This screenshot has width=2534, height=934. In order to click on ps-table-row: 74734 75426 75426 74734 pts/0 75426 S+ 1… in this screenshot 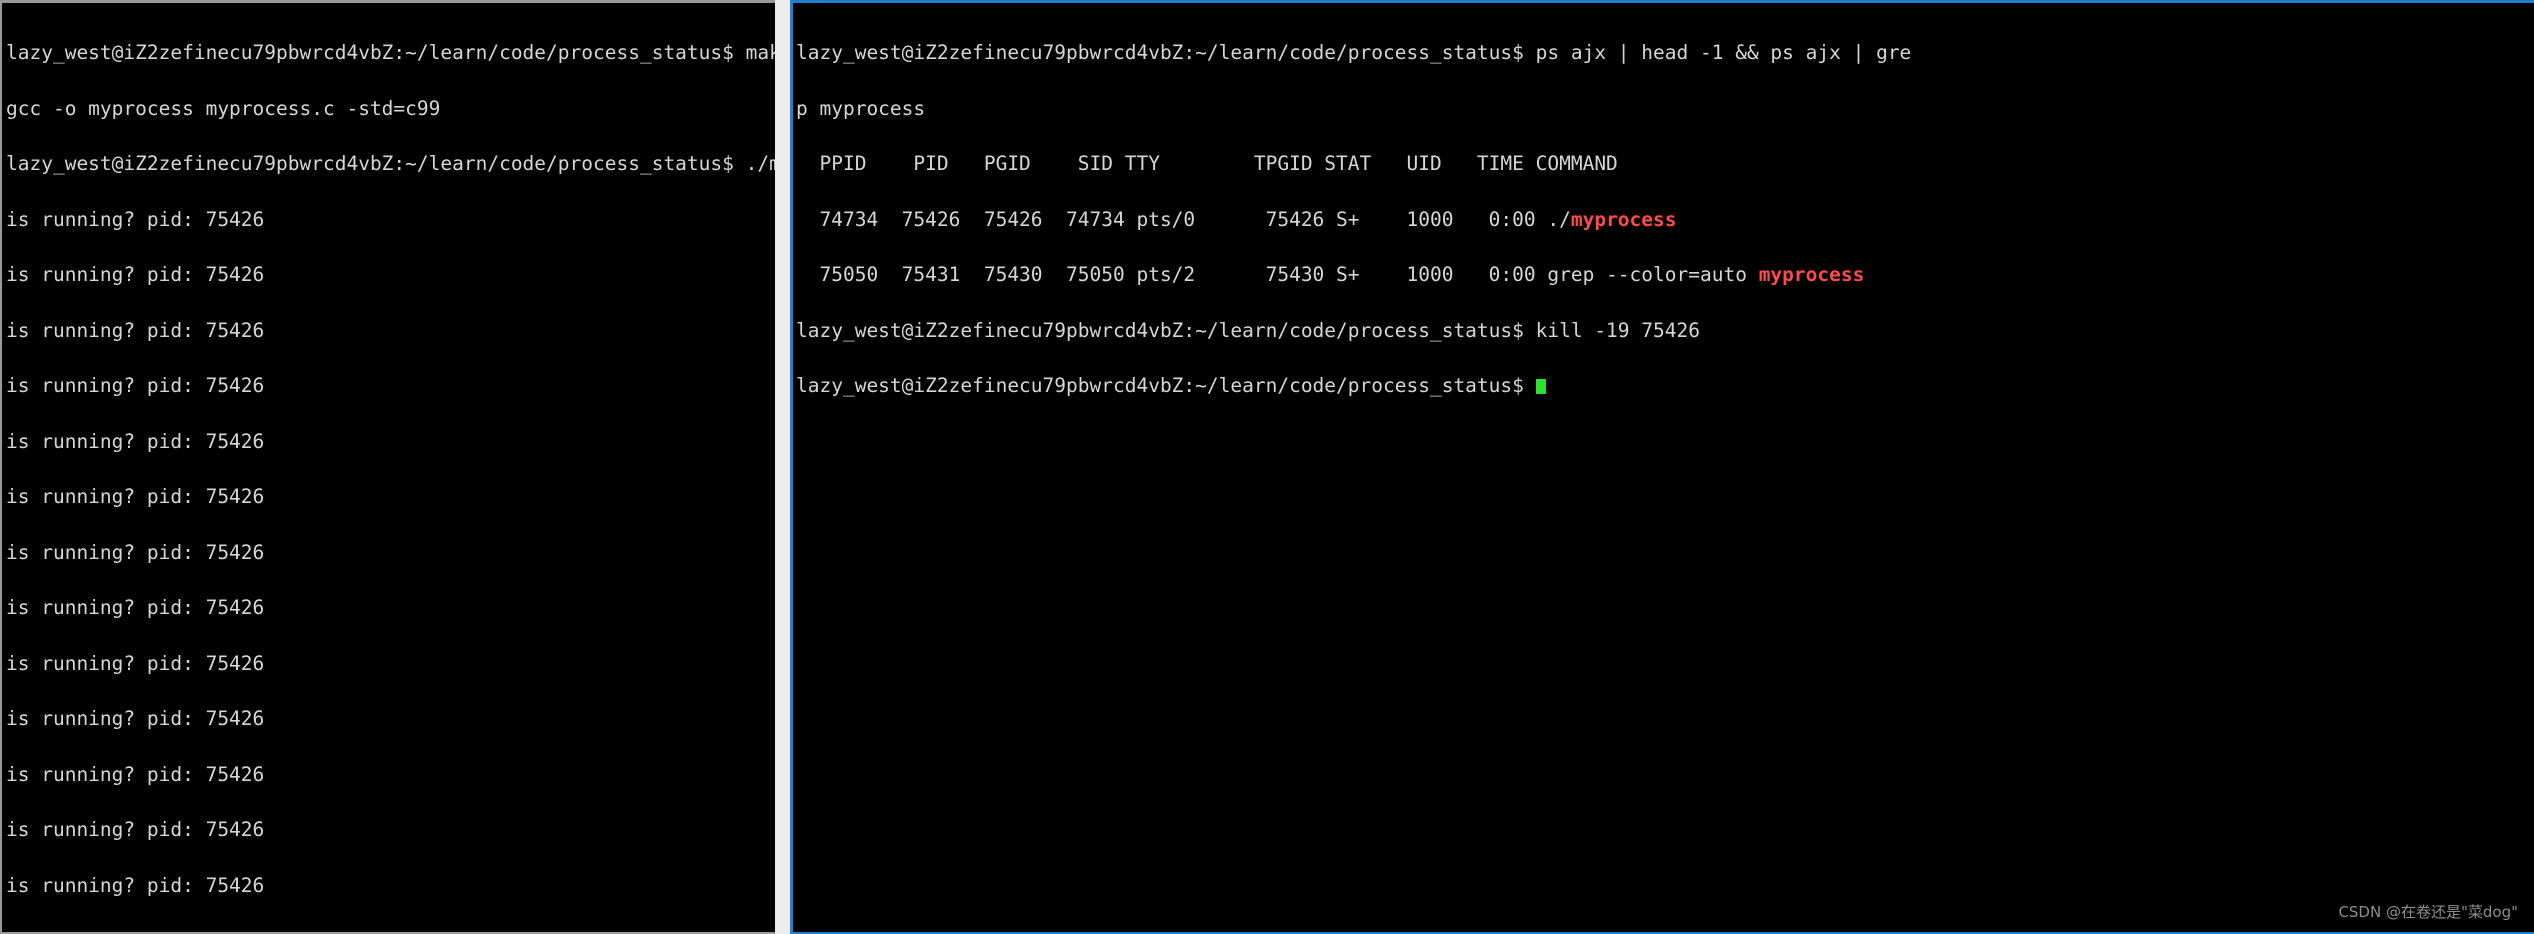, I will do `click(1665, 219)`.